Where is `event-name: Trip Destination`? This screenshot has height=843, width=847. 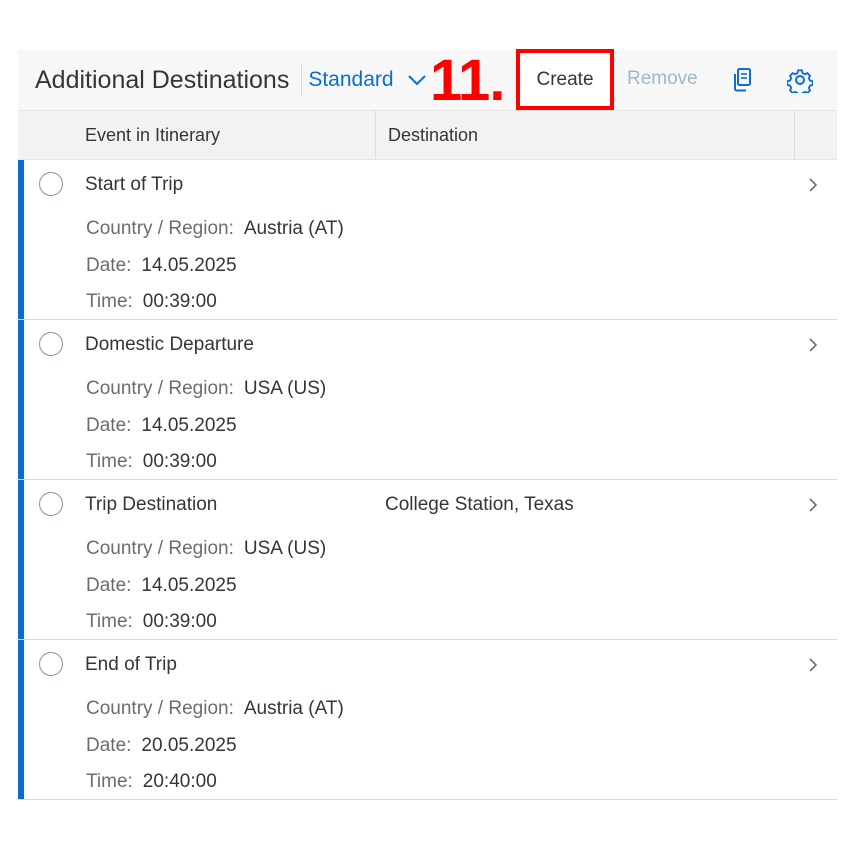 event-name: Trip Destination is located at coordinates (151, 504).